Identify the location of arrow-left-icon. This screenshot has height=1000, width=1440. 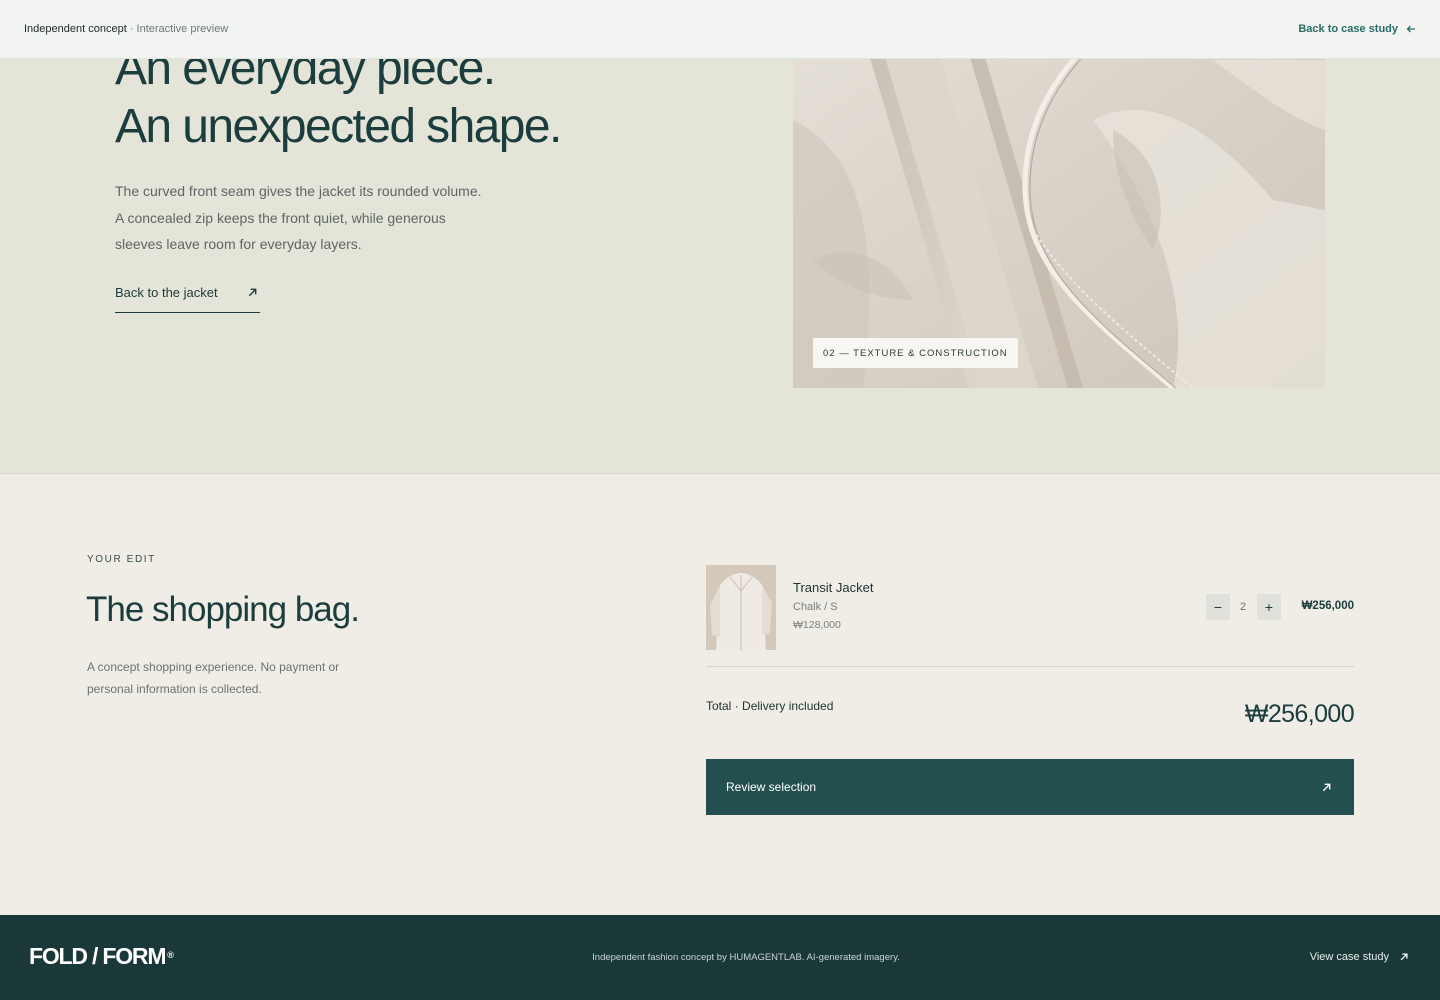
(1410, 29).